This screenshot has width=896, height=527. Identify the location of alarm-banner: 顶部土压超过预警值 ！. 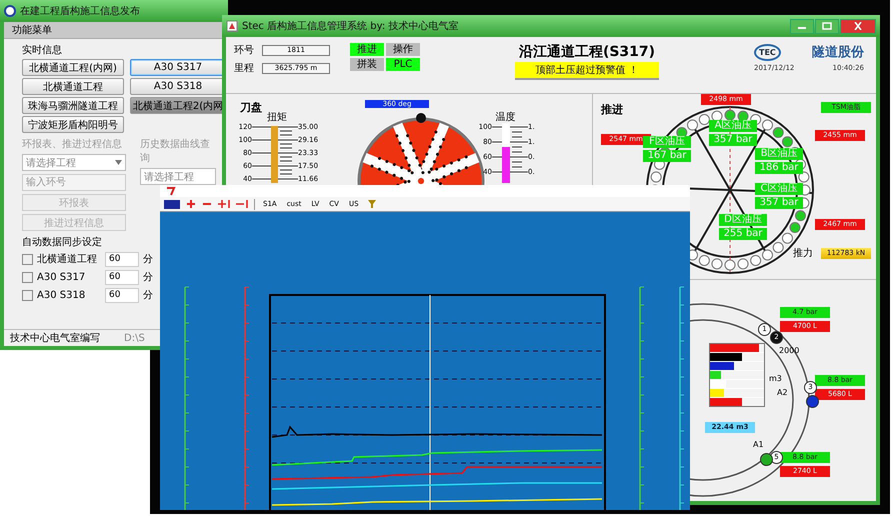
(587, 71).